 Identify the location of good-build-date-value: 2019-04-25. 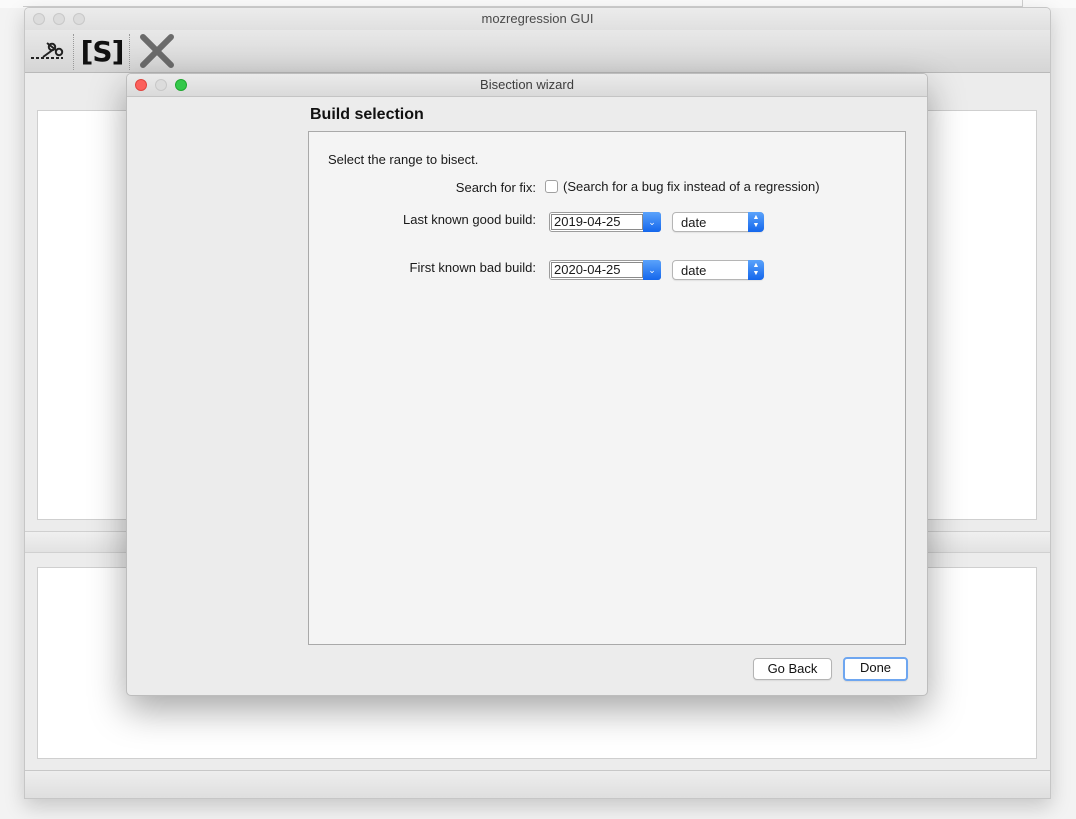
(597, 222).